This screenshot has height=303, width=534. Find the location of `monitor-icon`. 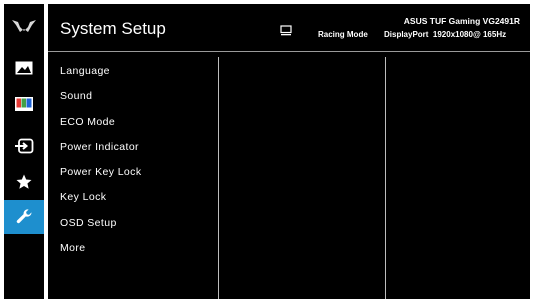

monitor-icon is located at coordinates (286, 32).